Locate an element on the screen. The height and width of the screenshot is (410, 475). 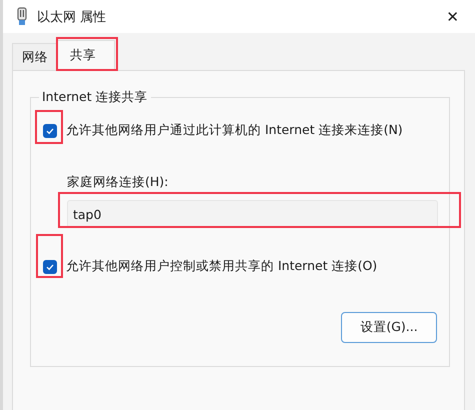
window-title: 以太网 属性 is located at coordinates (71, 17).